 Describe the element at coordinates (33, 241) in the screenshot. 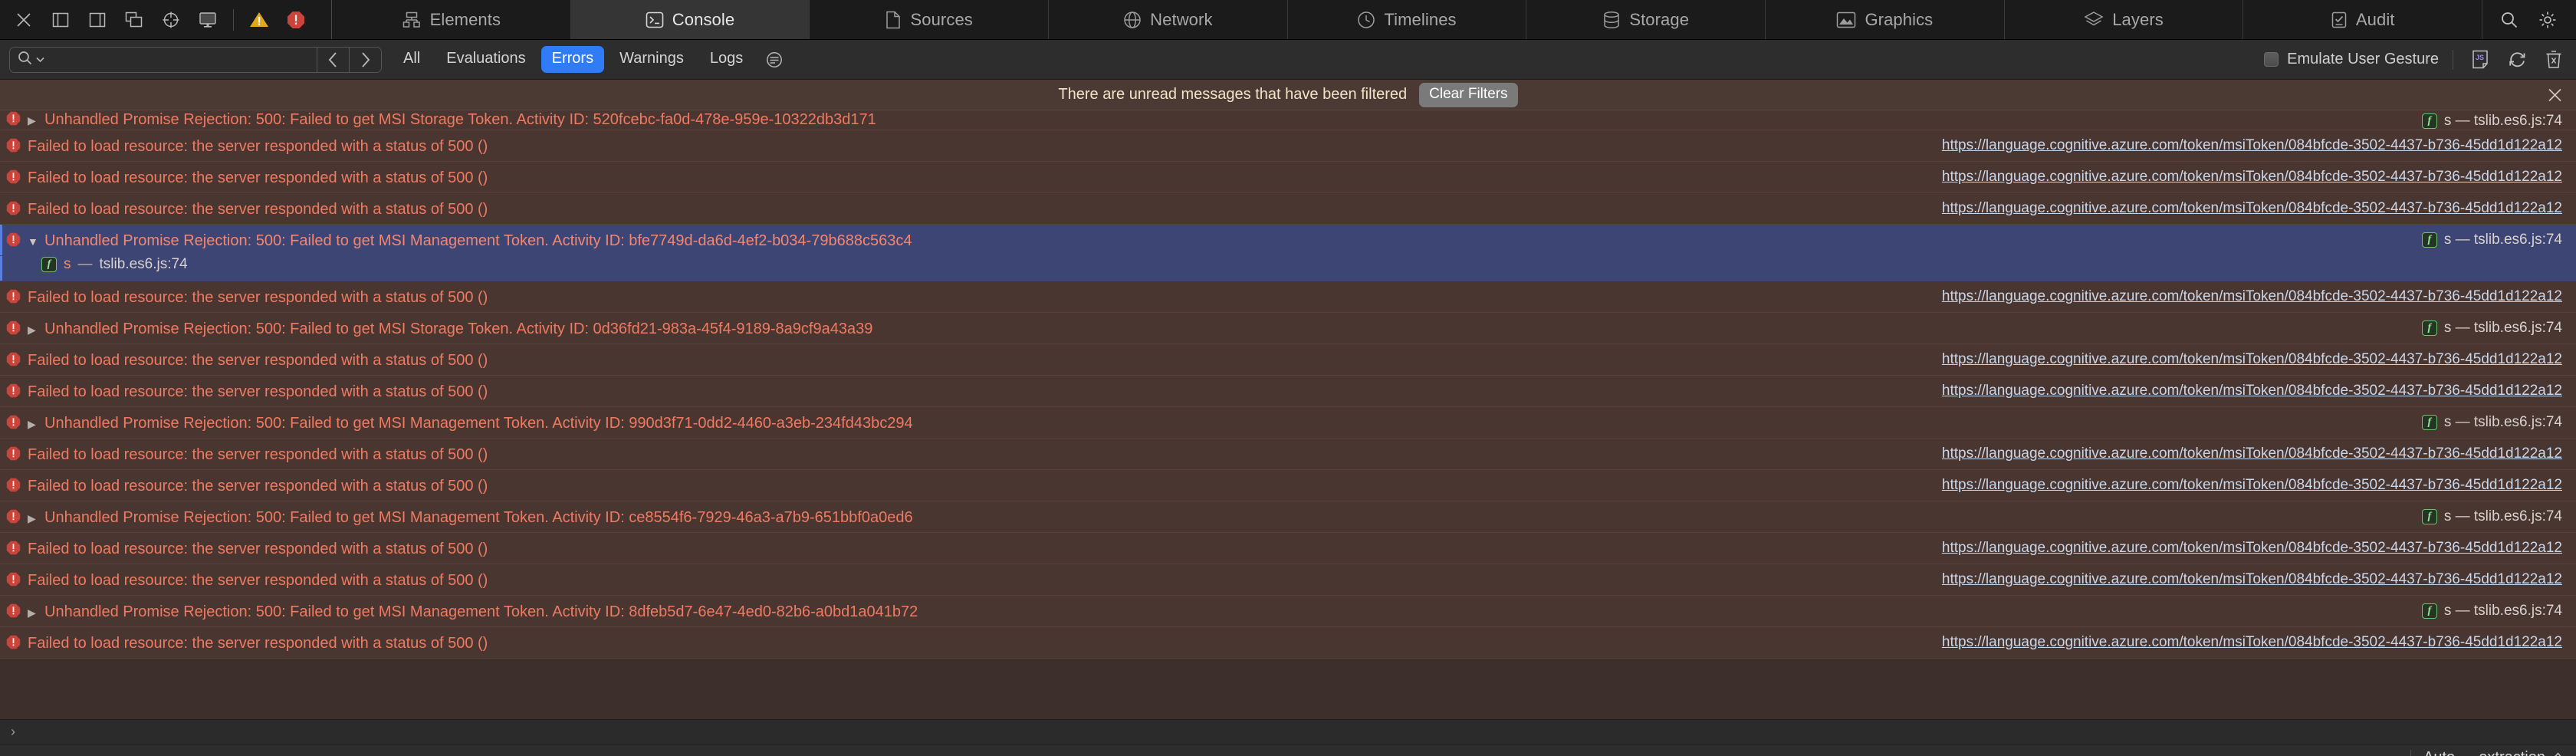

I see `disclosure-triangle-open-icon: ▼` at that location.